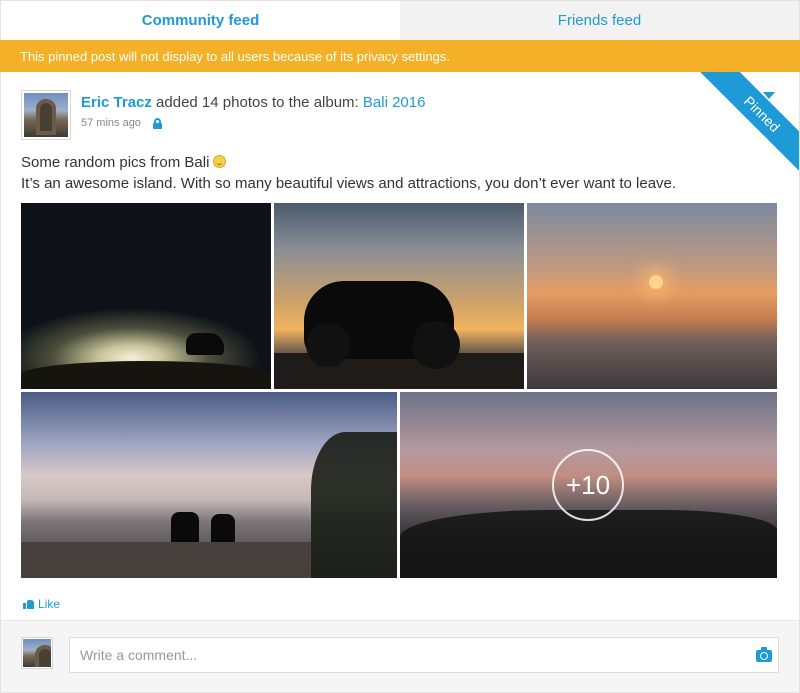 The width and height of the screenshot is (800, 693). I want to click on like-thumb-icon, so click(28, 604).